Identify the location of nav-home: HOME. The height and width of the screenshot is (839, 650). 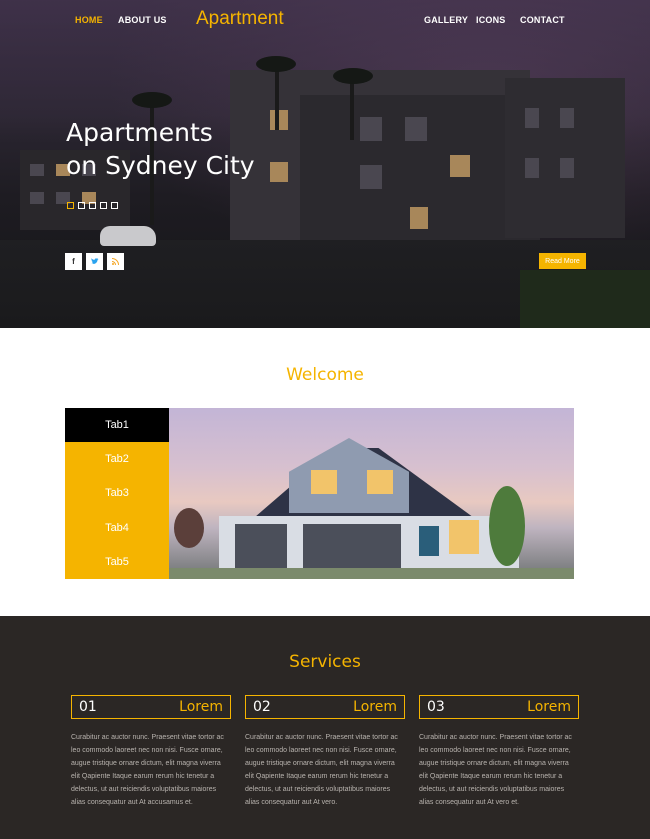
(89, 20).